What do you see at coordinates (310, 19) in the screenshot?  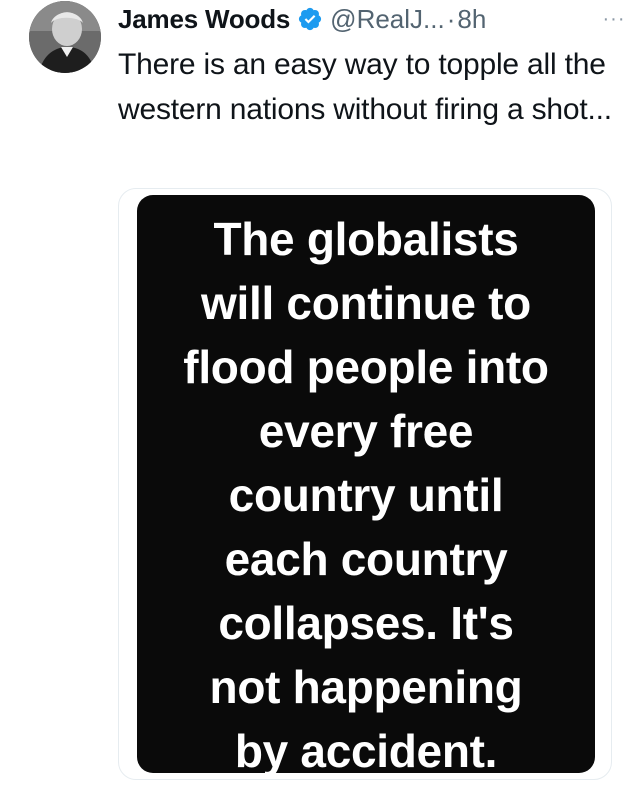 I see `verified-badge-icon` at bounding box center [310, 19].